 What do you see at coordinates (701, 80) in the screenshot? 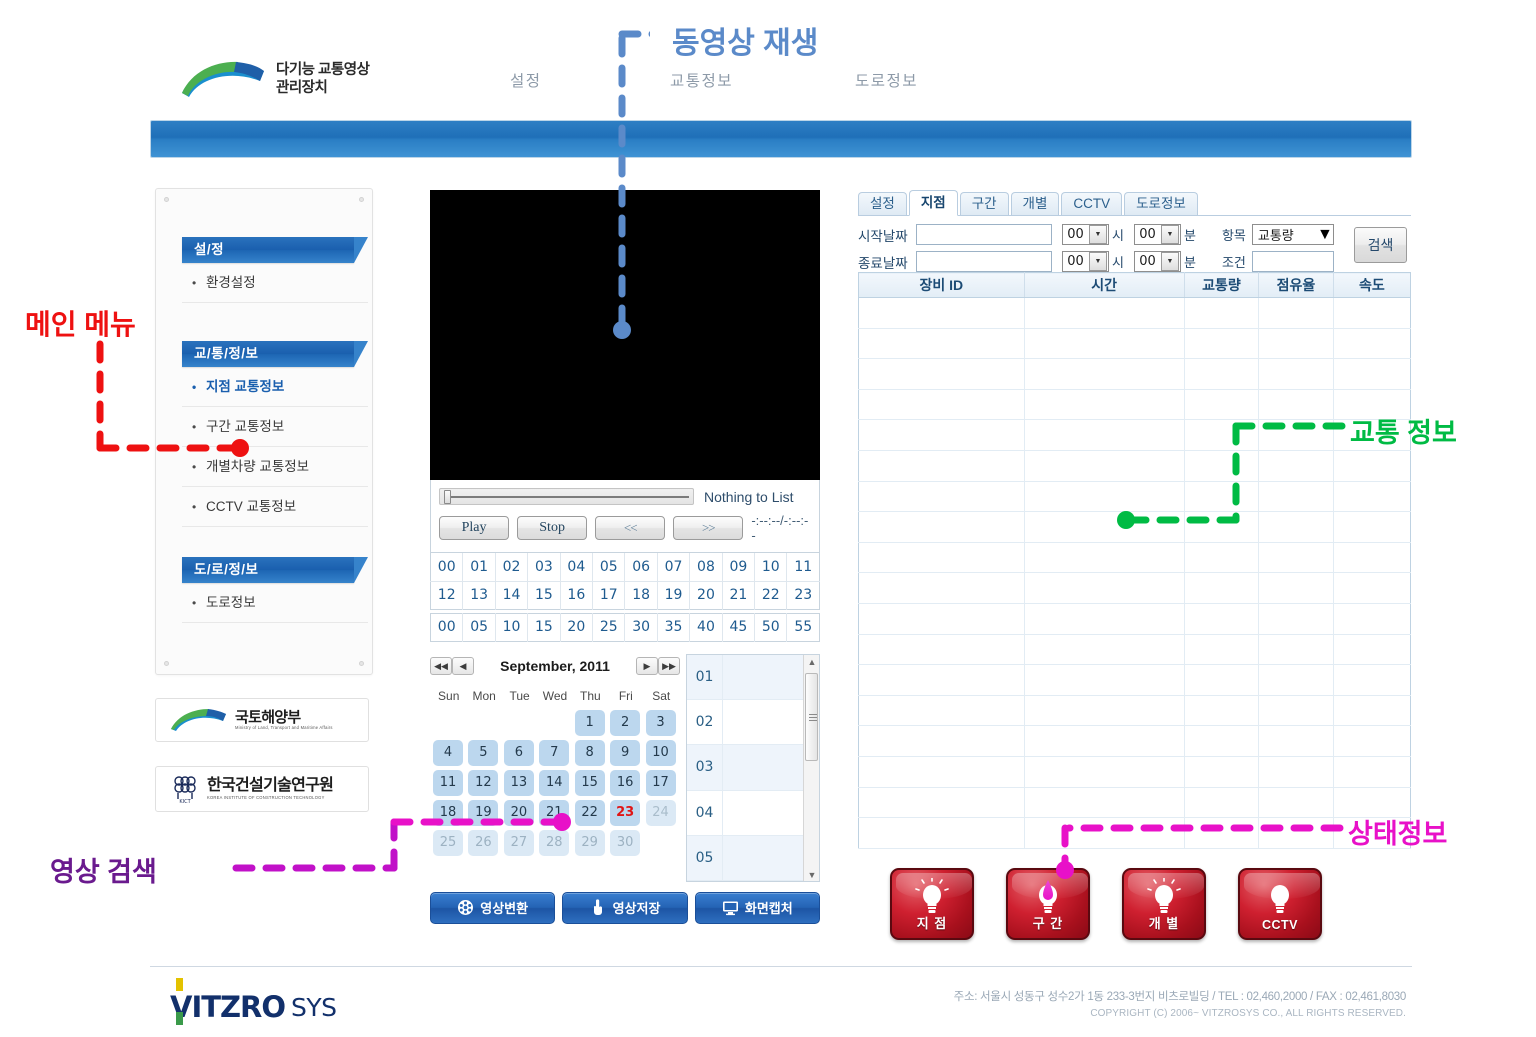
I see `nav-item-traffic-info: 교통정보` at bounding box center [701, 80].